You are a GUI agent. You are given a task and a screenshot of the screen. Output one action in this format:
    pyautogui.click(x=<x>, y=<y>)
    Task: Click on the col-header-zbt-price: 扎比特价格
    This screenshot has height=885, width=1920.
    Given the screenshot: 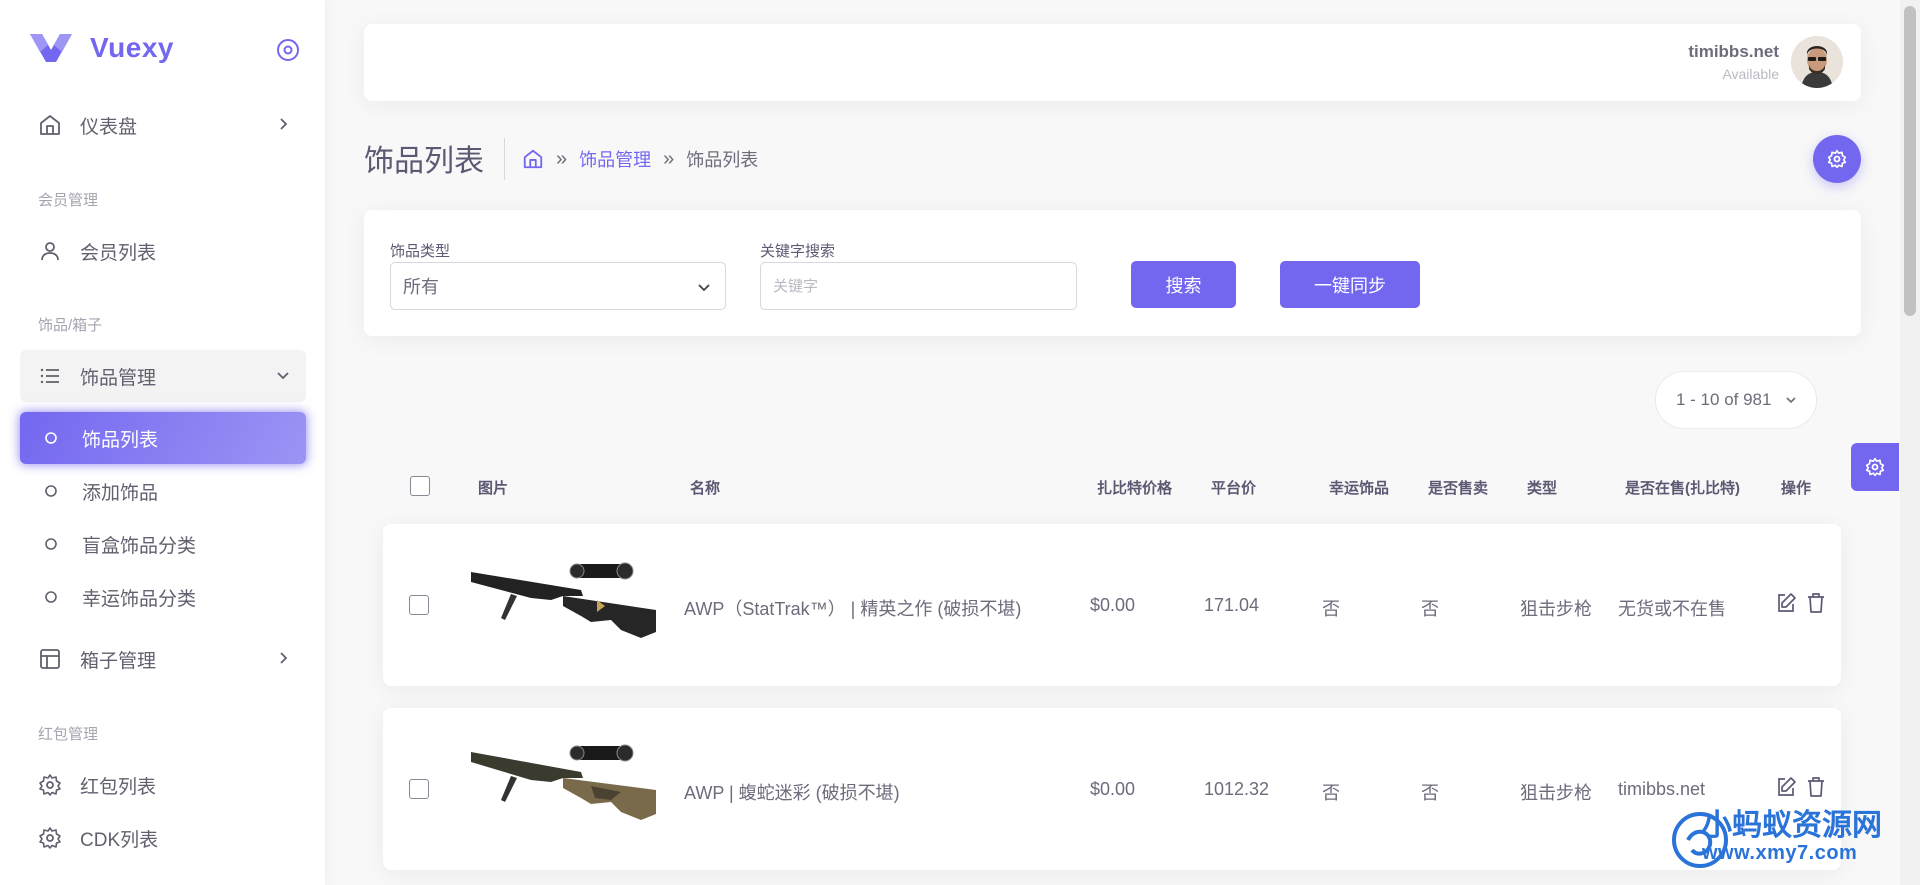 What is the action you would take?
    pyautogui.click(x=1135, y=488)
    